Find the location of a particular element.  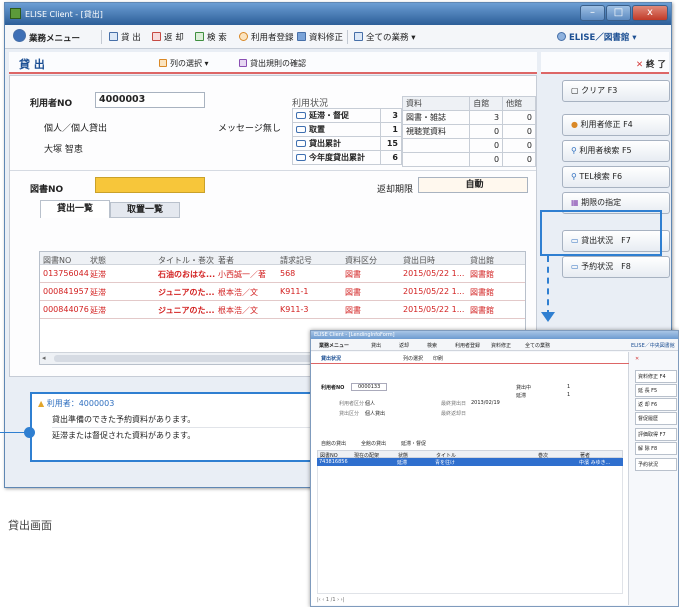

sub-grid-header: 図書NO 現在の配架 状態 タイトル 巻次 著者 is located at coordinates (470, 454).